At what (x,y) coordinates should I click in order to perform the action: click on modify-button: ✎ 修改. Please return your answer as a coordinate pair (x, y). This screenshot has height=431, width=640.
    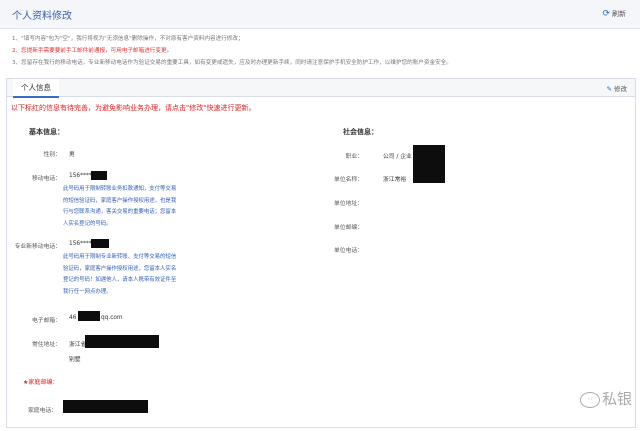
    Looking at the image, I should click on (617, 88).